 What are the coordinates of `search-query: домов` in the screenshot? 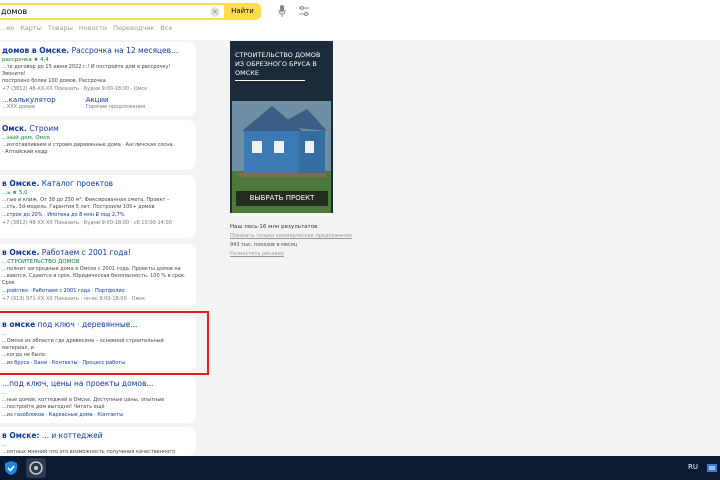 It's located at (14, 11).